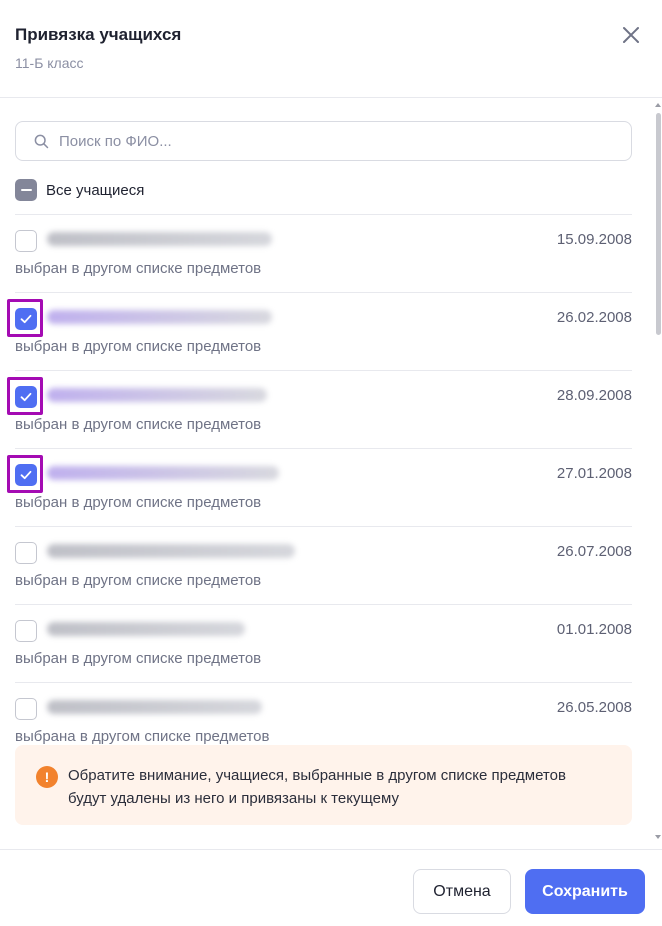 The image size is (662, 926). I want to click on save-button: Сохранить, so click(585, 891).